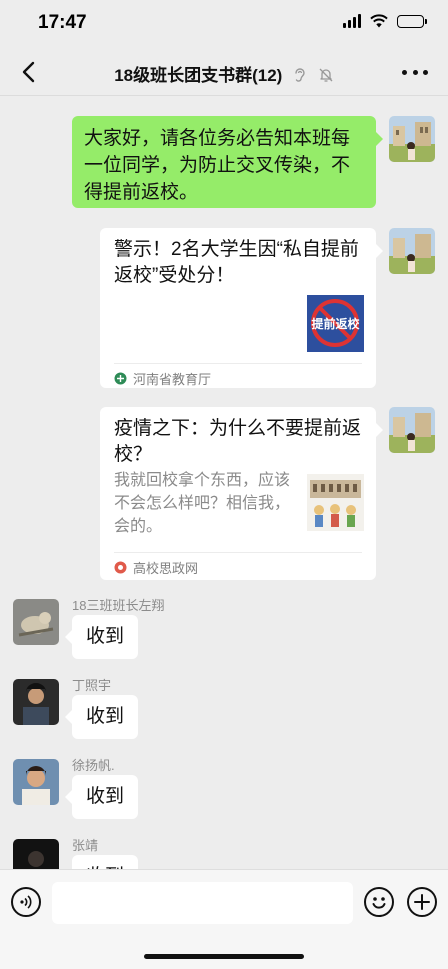  Describe the element at coordinates (92, 685) in the screenshot. I see `sender-name: 丁照宇` at that location.